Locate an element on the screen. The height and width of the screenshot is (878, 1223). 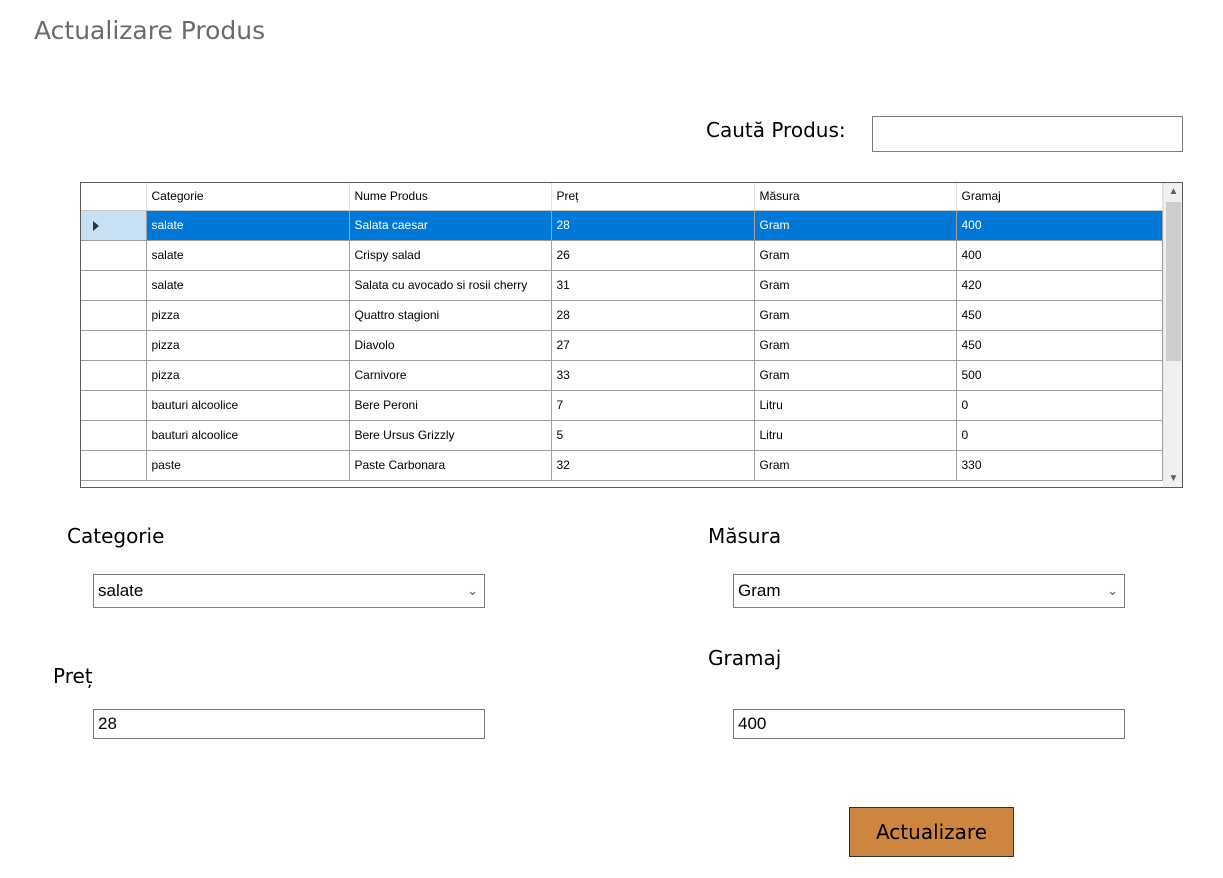
table-row: paste Paste Carbonara 32 Gram 330 is located at coordinates (622, 465).